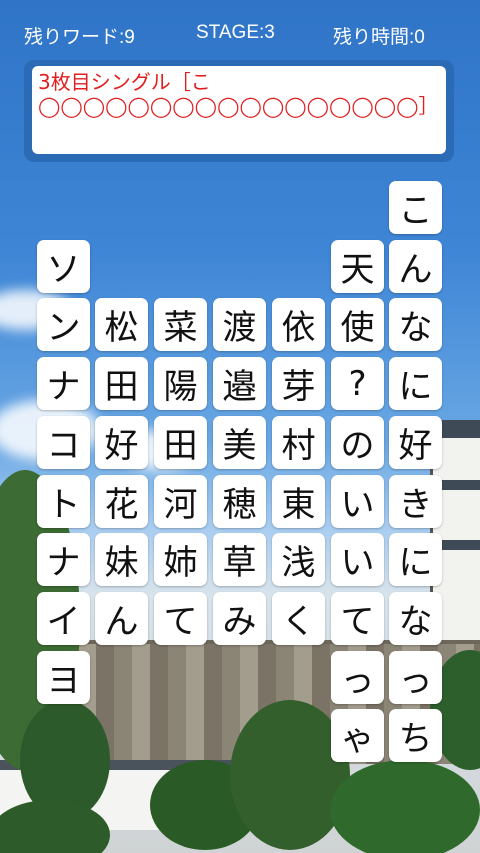 The width and height of the screenshot is (480, 853). Describe the element at coordinates (235, 32) in the screenshot. I see `stage-label: STAGE:3` at that location.